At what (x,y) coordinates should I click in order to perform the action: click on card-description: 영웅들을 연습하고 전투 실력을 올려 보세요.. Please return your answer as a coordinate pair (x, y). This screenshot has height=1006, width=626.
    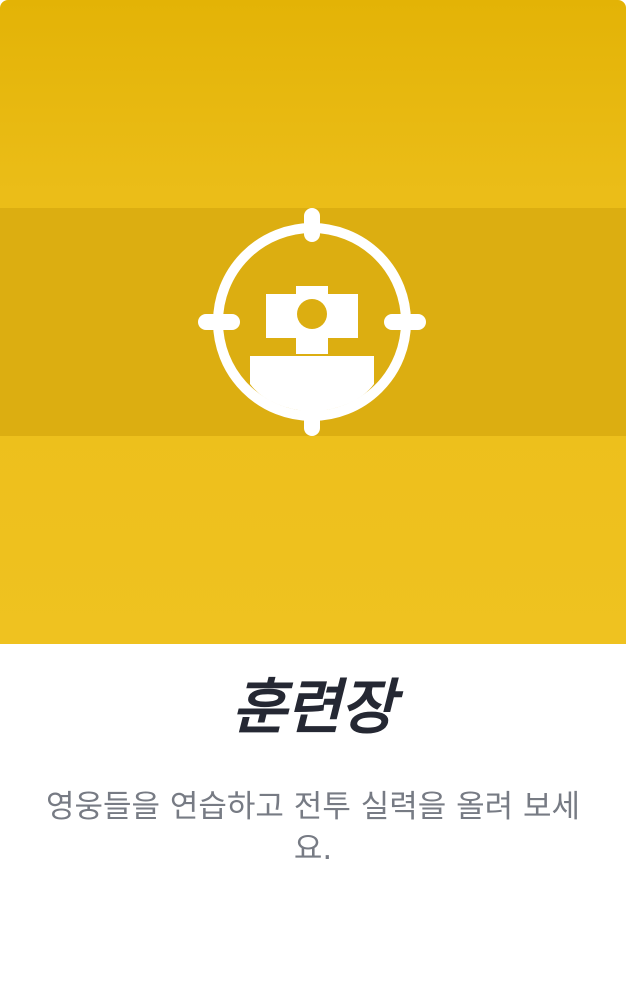
    Looking at the image, I should click on (313, 828).